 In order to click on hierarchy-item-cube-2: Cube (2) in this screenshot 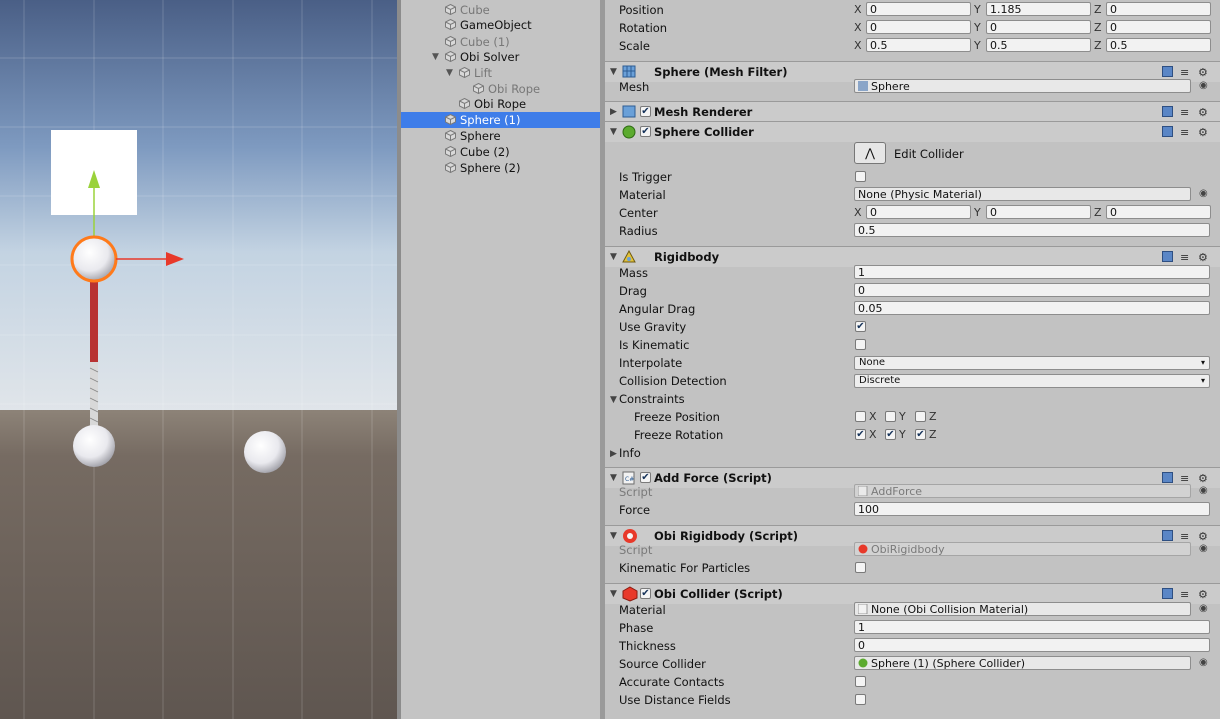, I will do `click(477, 152)`.